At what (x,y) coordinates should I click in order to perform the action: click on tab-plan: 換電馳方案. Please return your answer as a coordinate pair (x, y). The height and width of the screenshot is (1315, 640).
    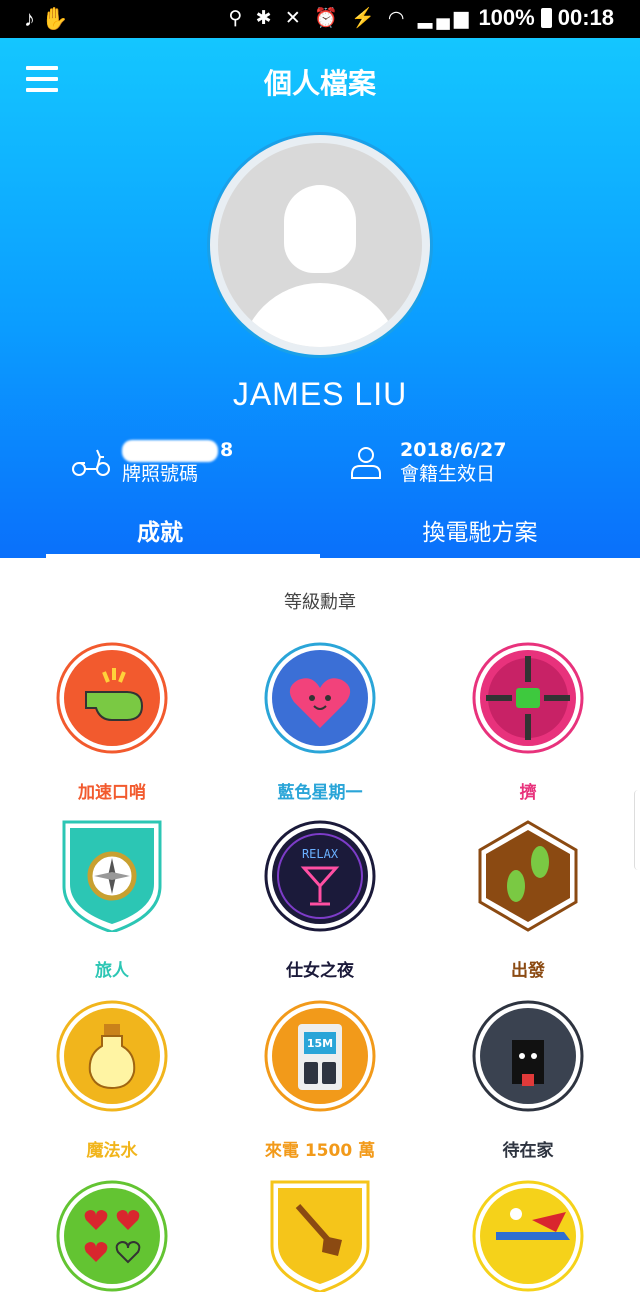
    Looking at the image, I should click on (480, 530).